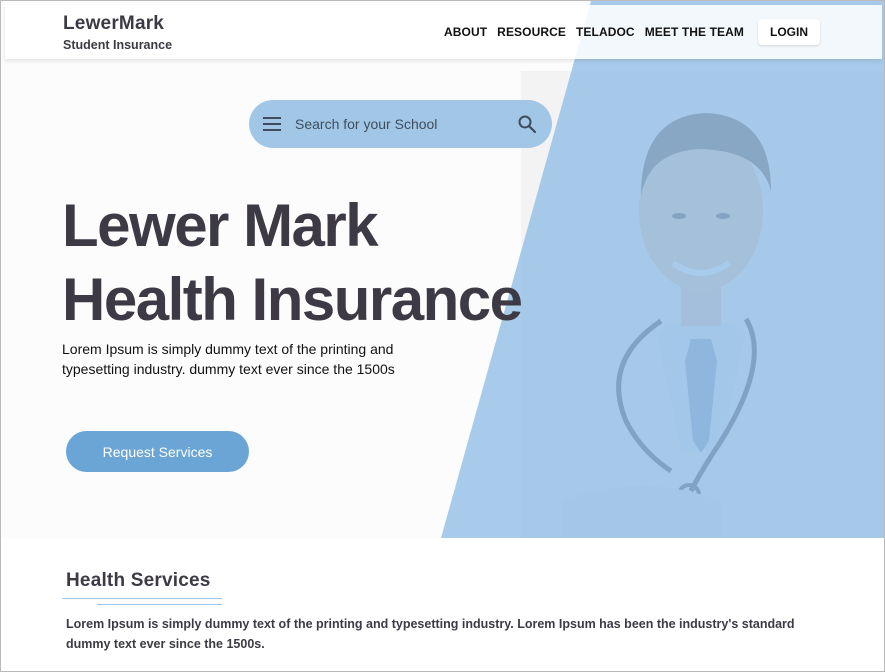  I want to click on brand-name: LewerMark, so click(114, 23).